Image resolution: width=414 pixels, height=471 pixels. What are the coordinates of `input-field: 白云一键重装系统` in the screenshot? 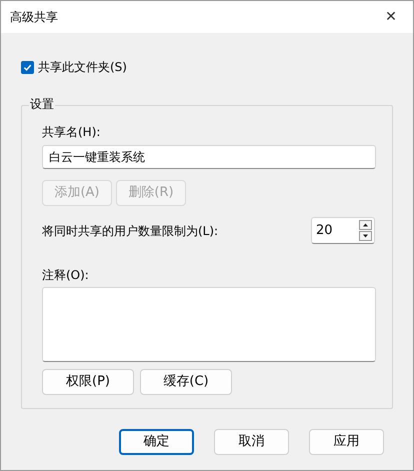 It's located at (209, 157).